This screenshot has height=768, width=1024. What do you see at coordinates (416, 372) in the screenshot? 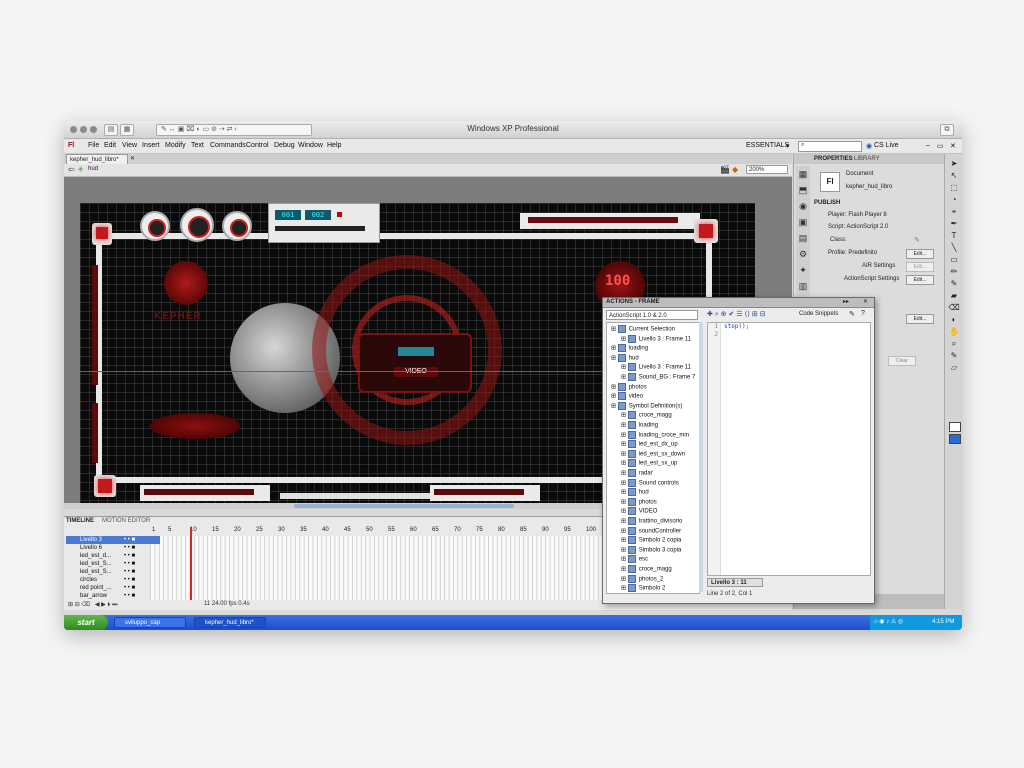
I see `video-button: VIDEO` at bounding box center [416, 372].